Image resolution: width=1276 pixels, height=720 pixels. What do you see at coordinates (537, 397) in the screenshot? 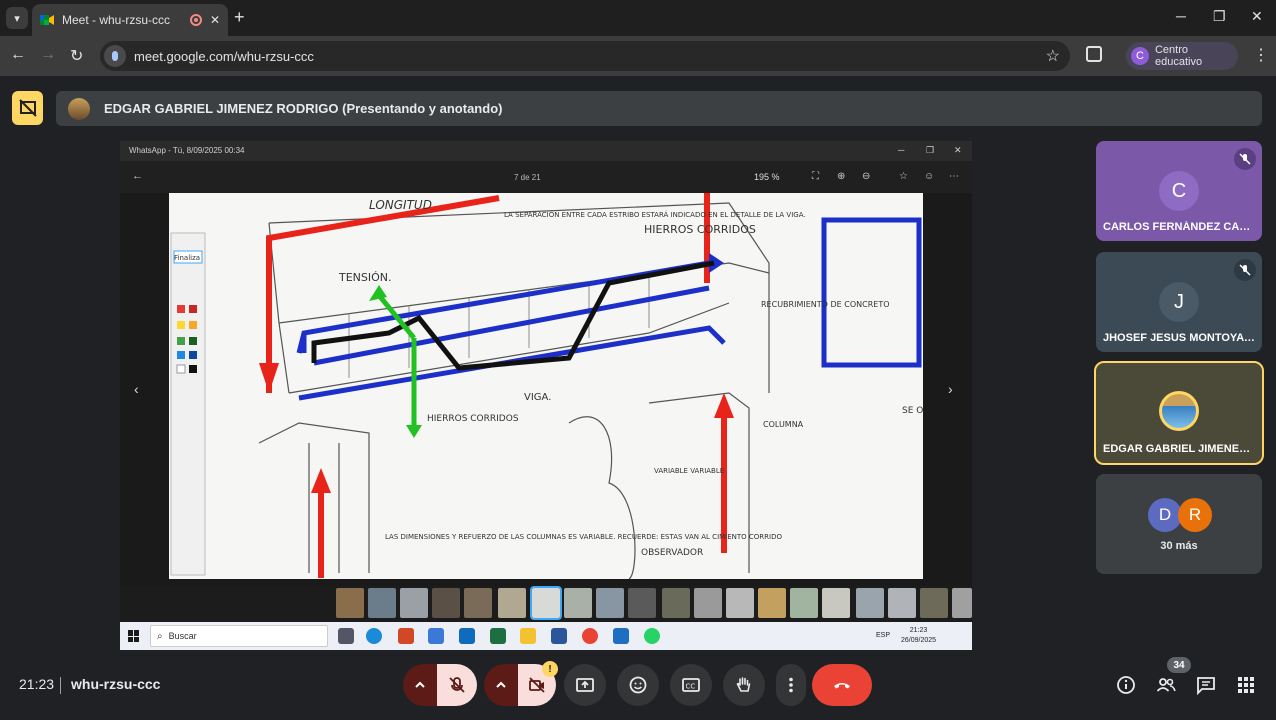
I see `label-viga: VIGA.` at bounding box center [537, 397].